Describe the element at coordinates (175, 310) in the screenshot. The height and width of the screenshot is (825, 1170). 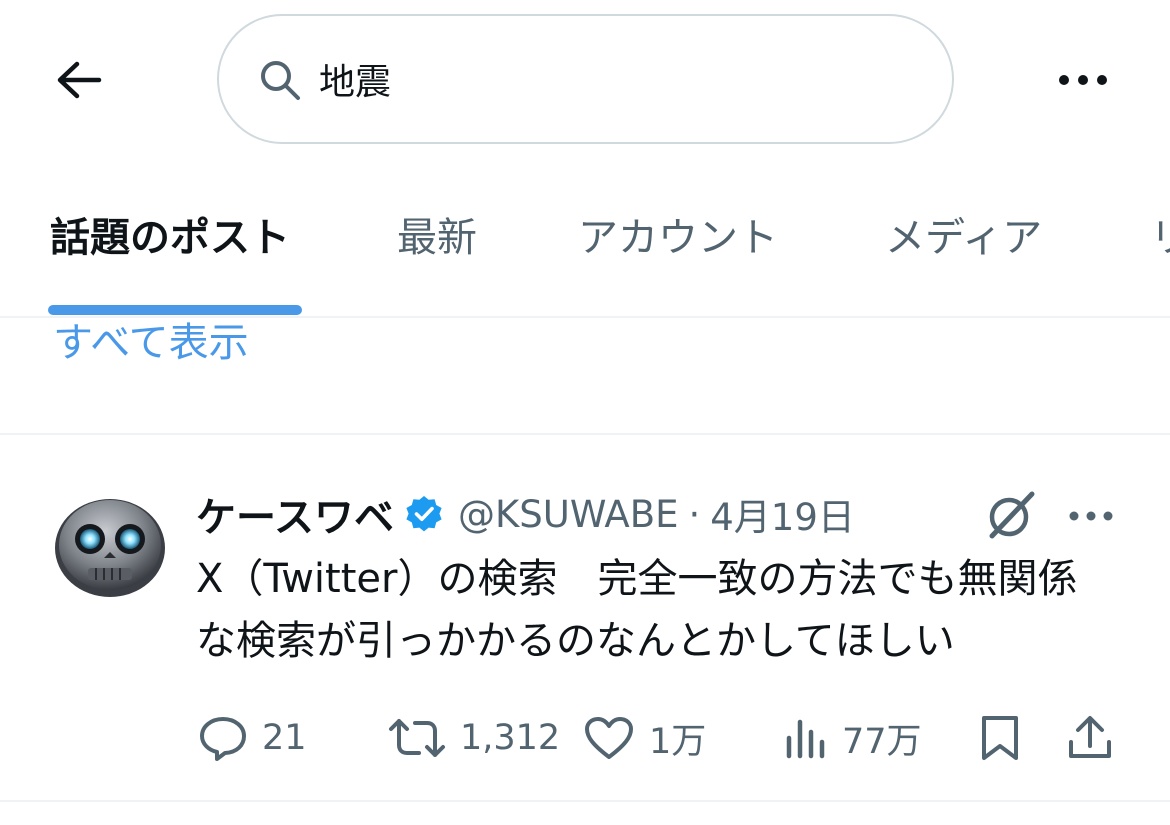
I see `active-tab-indicator` at that location.